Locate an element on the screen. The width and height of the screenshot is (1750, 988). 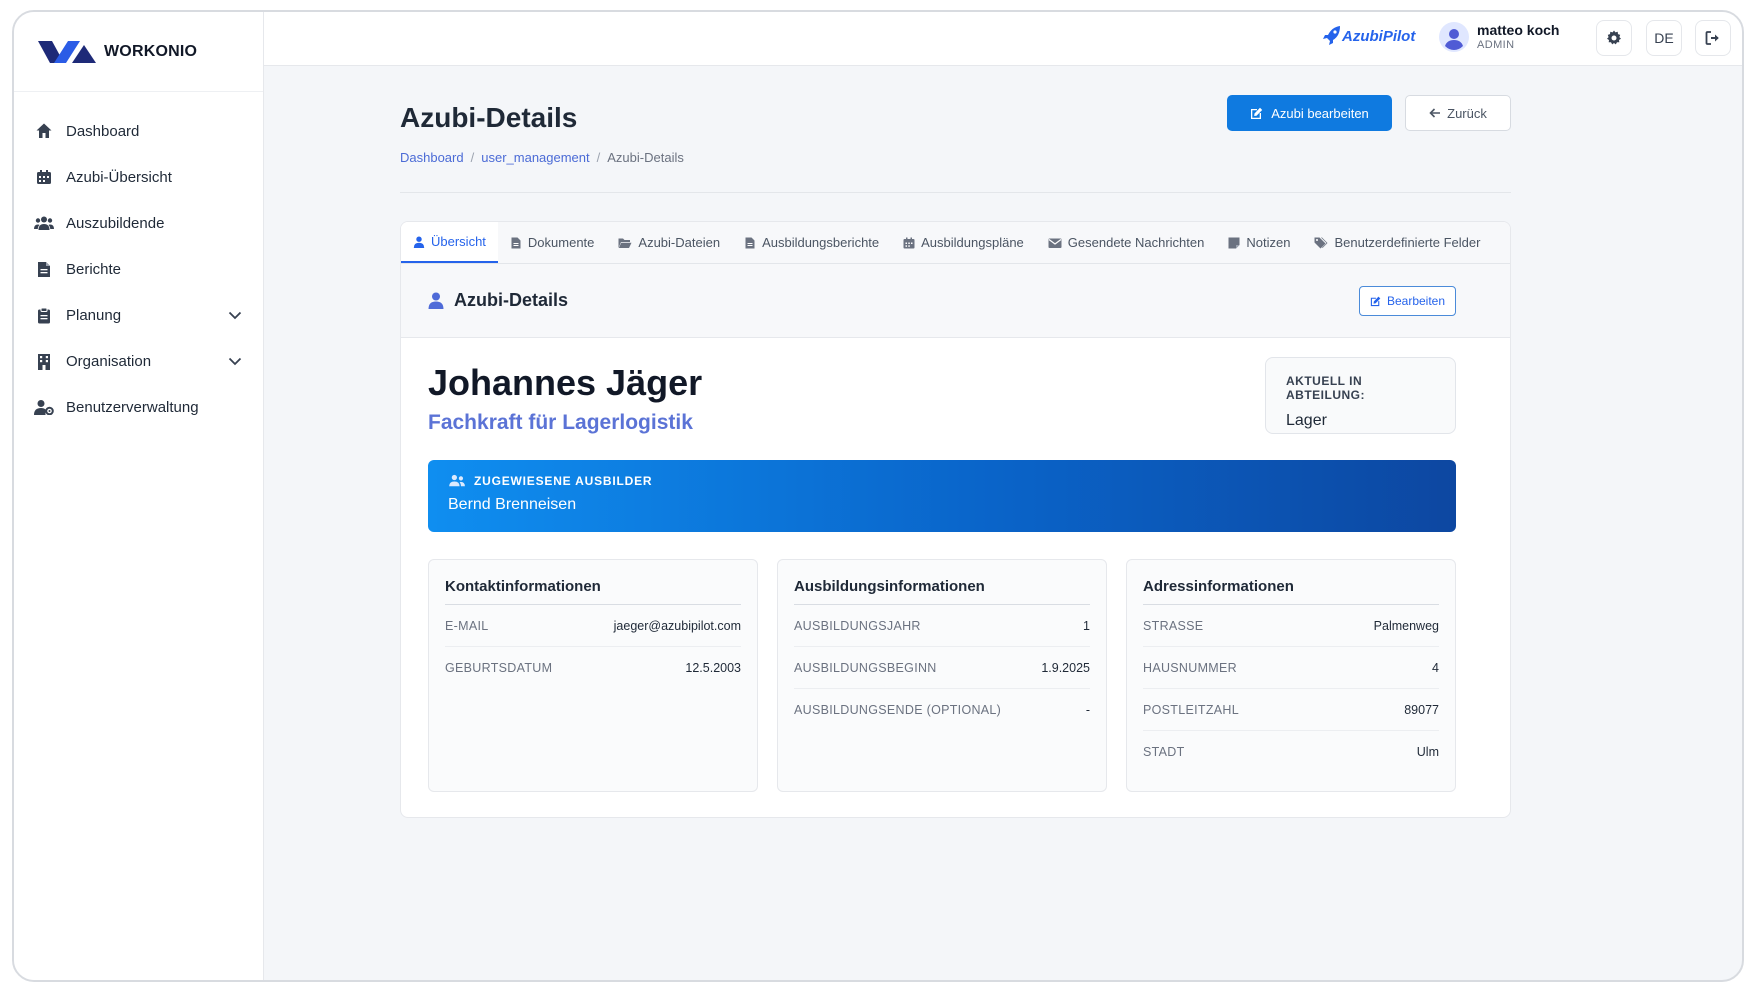
tab-label: Benutzerdefinierte Felder is located at coordinates (1407, 242).